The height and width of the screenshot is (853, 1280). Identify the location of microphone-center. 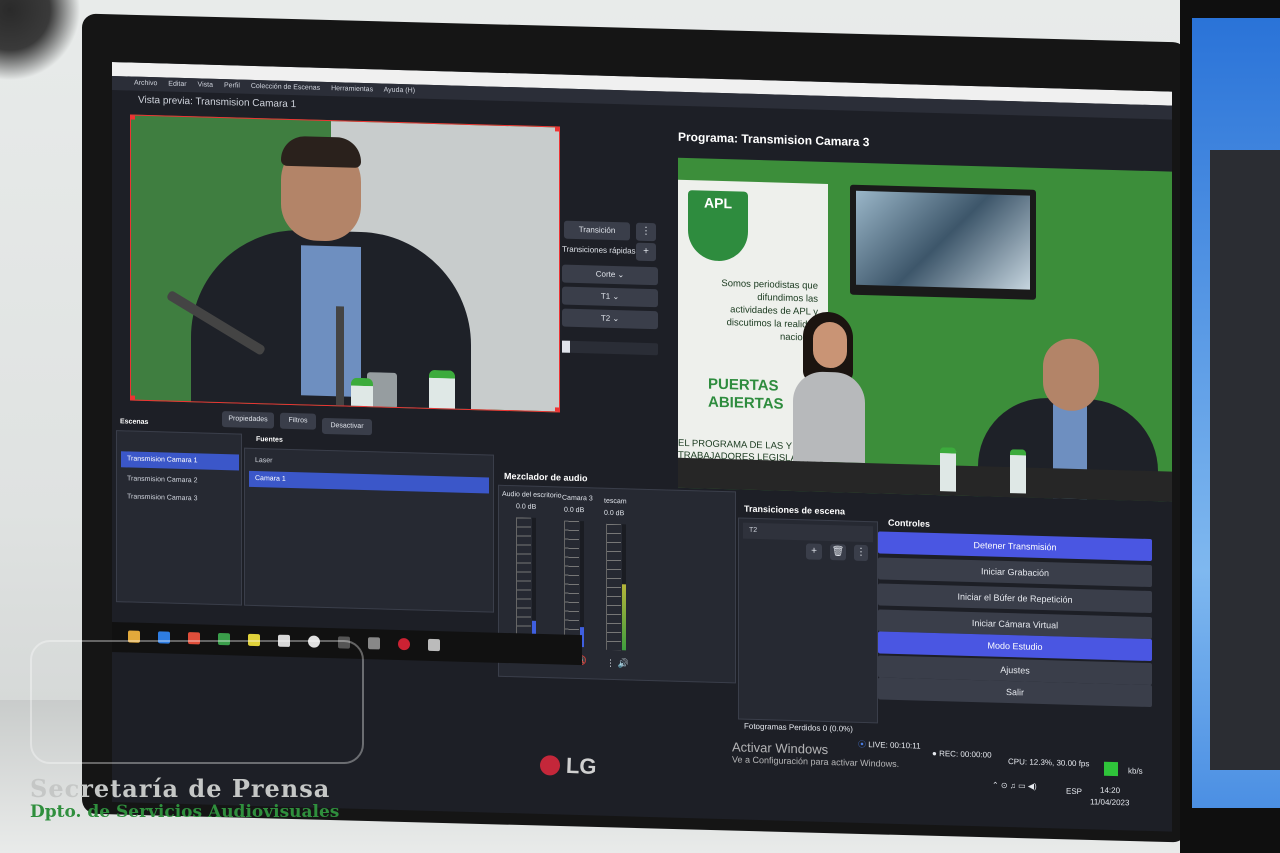
(340, 356).